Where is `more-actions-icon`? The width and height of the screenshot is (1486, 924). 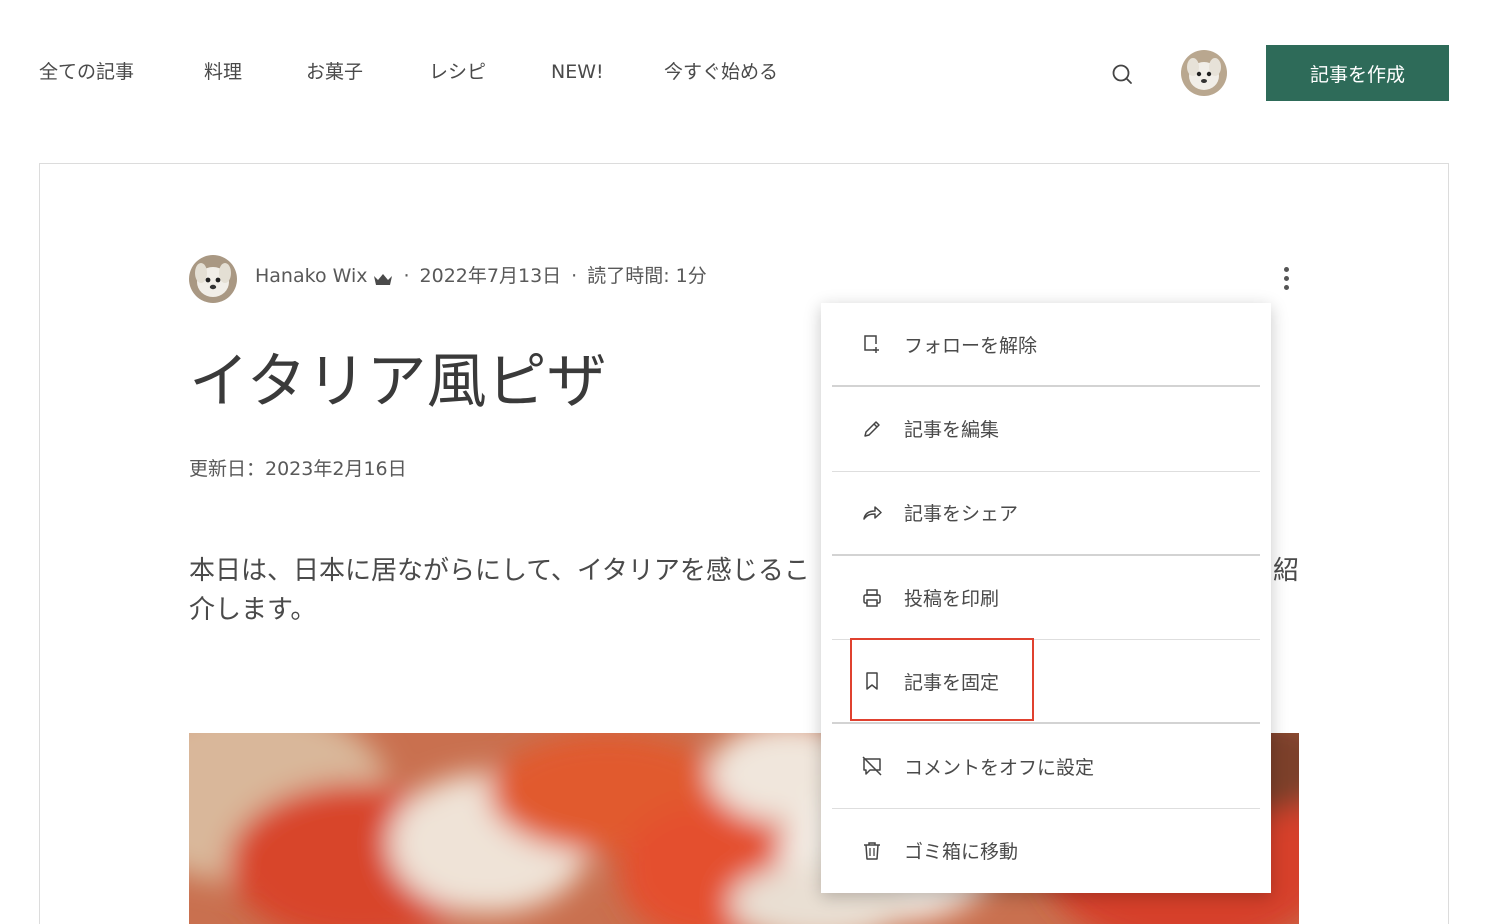 more-actions-icon is located at coordinates (1286, 278).